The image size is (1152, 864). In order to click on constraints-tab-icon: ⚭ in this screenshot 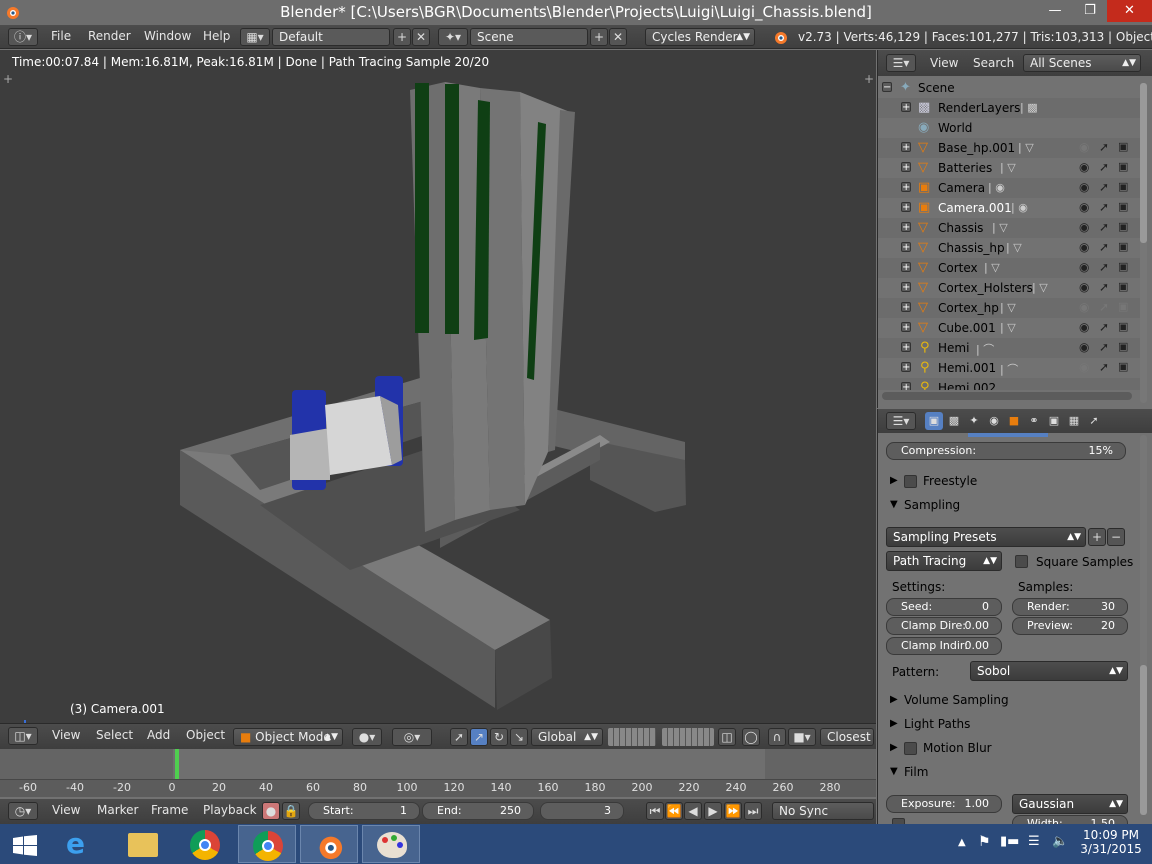, I will do `click(1034, 421)`.